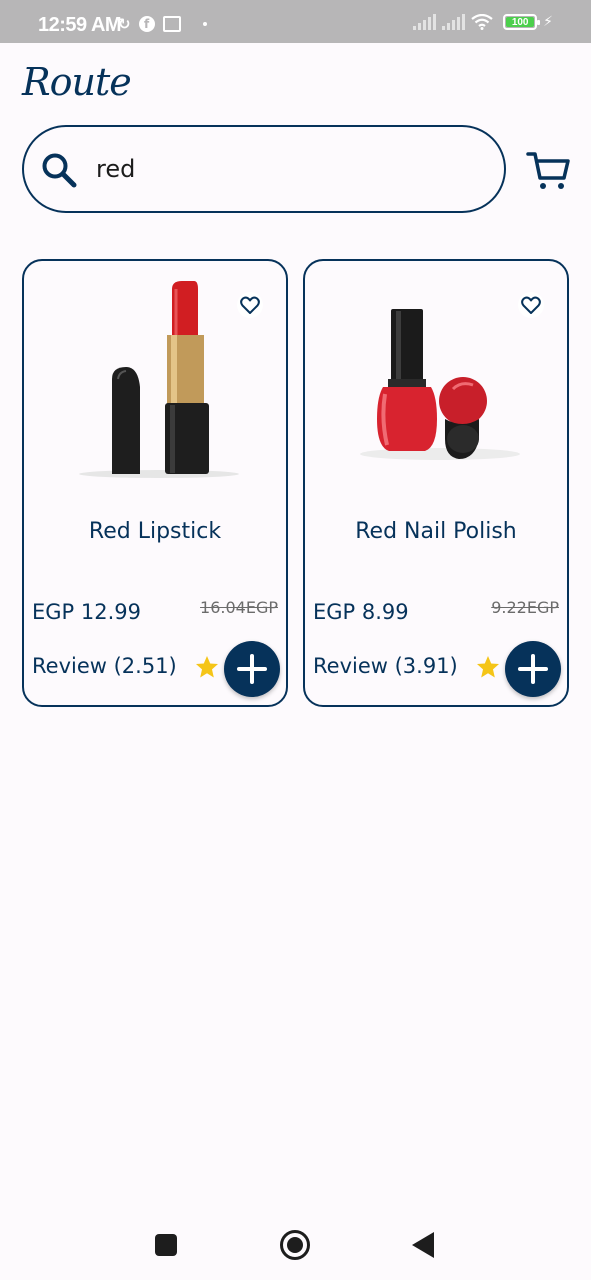  I want to click on back-button, so click(423, 1245).